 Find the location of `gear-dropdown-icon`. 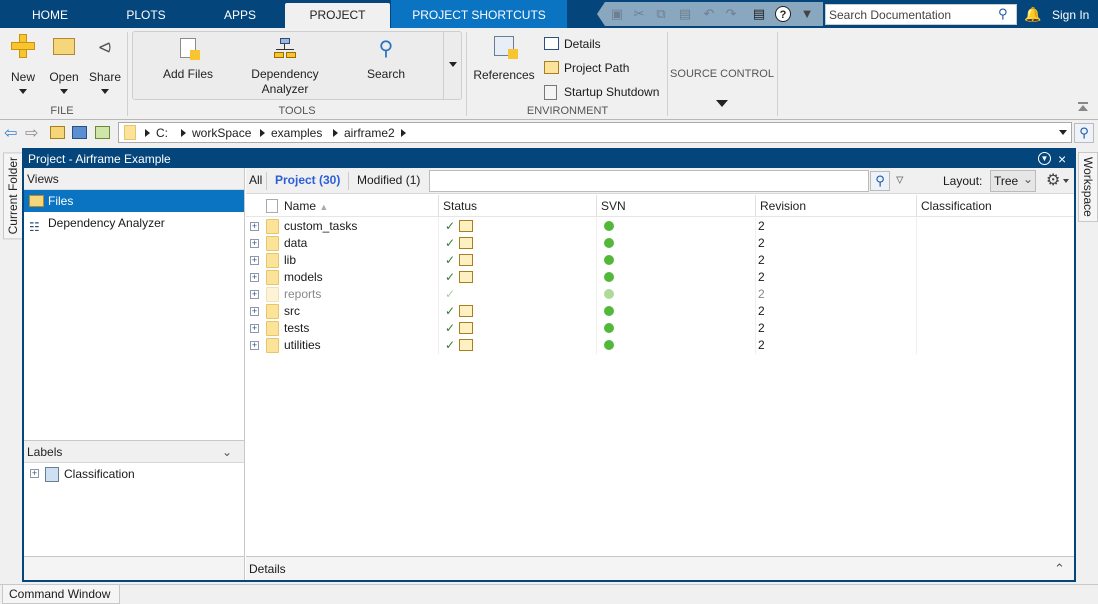

gear-dropdown-icon is located at coordinates (1066, 181).